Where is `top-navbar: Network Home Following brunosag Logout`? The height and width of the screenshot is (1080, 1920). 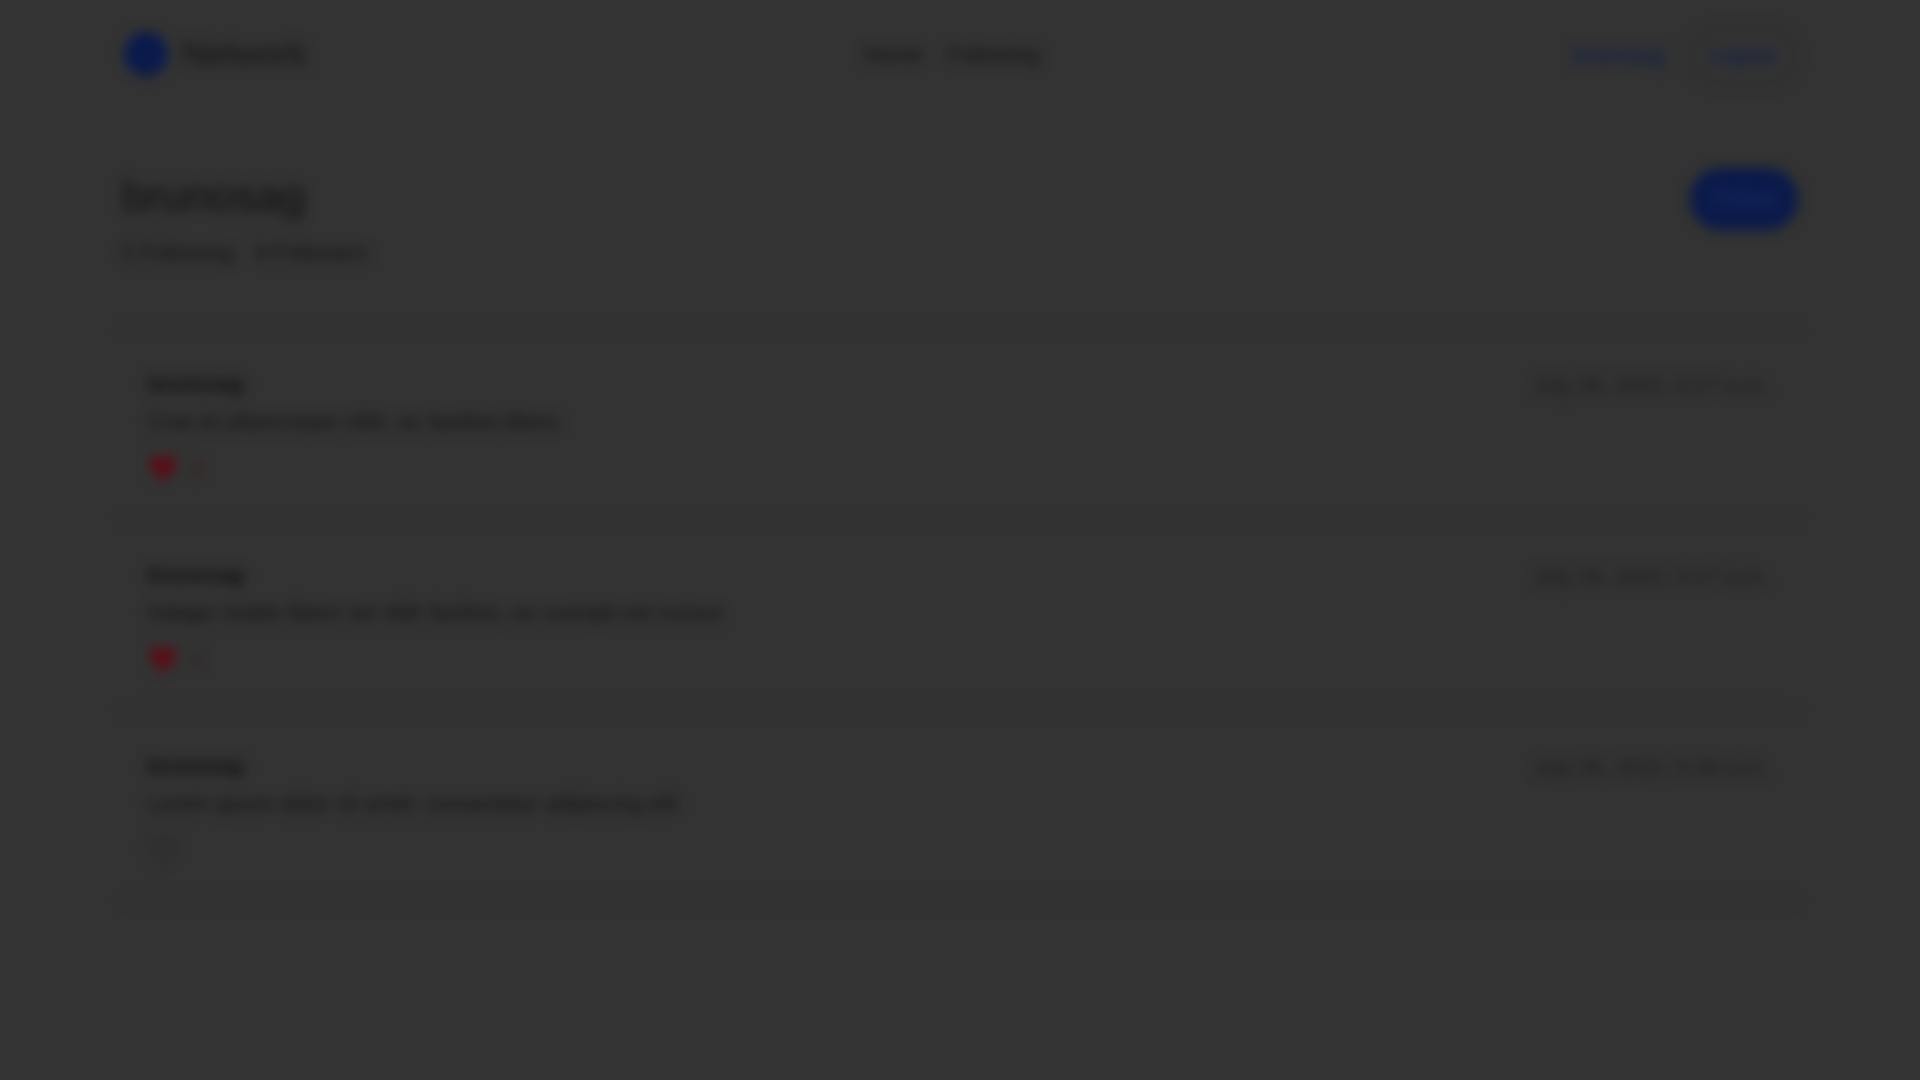 top-navbar: Network Home Following brunosag Logout is located at coordinates (960, 55).